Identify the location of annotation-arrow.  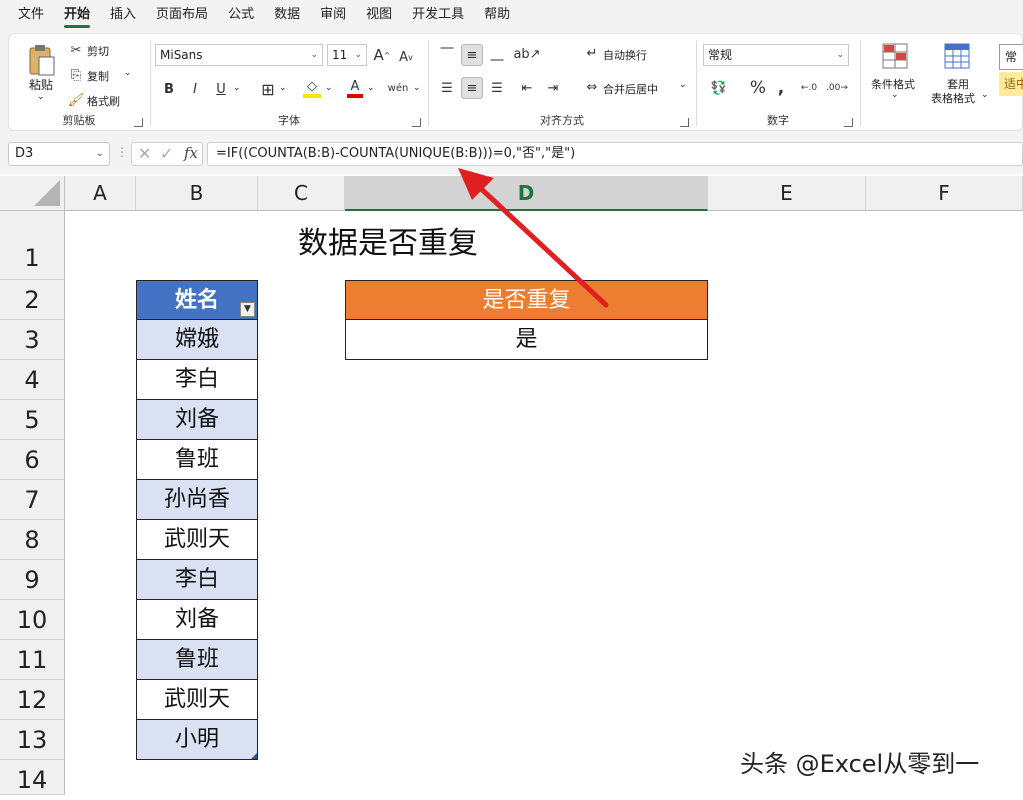
(533, 238).